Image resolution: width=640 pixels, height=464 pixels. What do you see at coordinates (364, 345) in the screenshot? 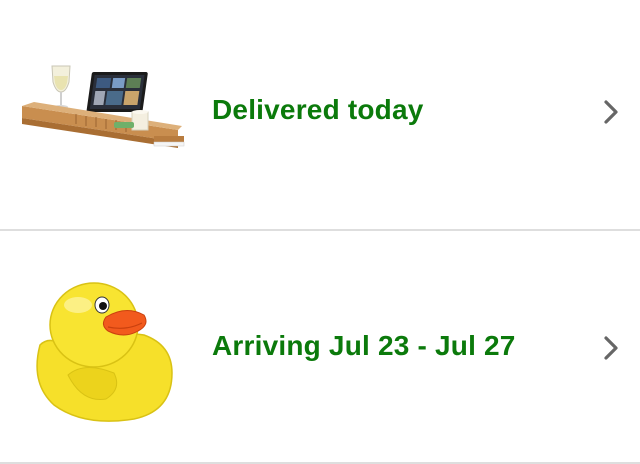
I see `order-status: Arriving Jul 23 - Jul 27` at bounding box center [364, 345].